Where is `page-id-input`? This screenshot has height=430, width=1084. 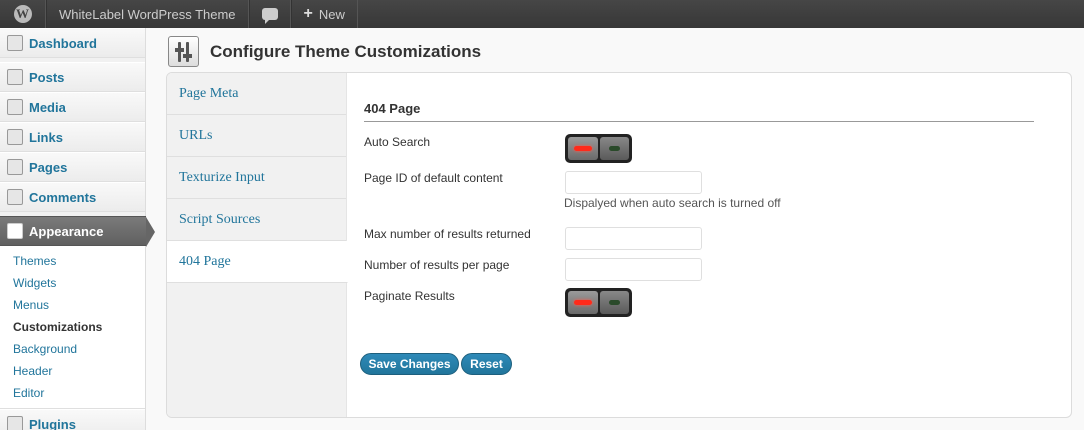
page-id-input is located at coordinates (633, 182).